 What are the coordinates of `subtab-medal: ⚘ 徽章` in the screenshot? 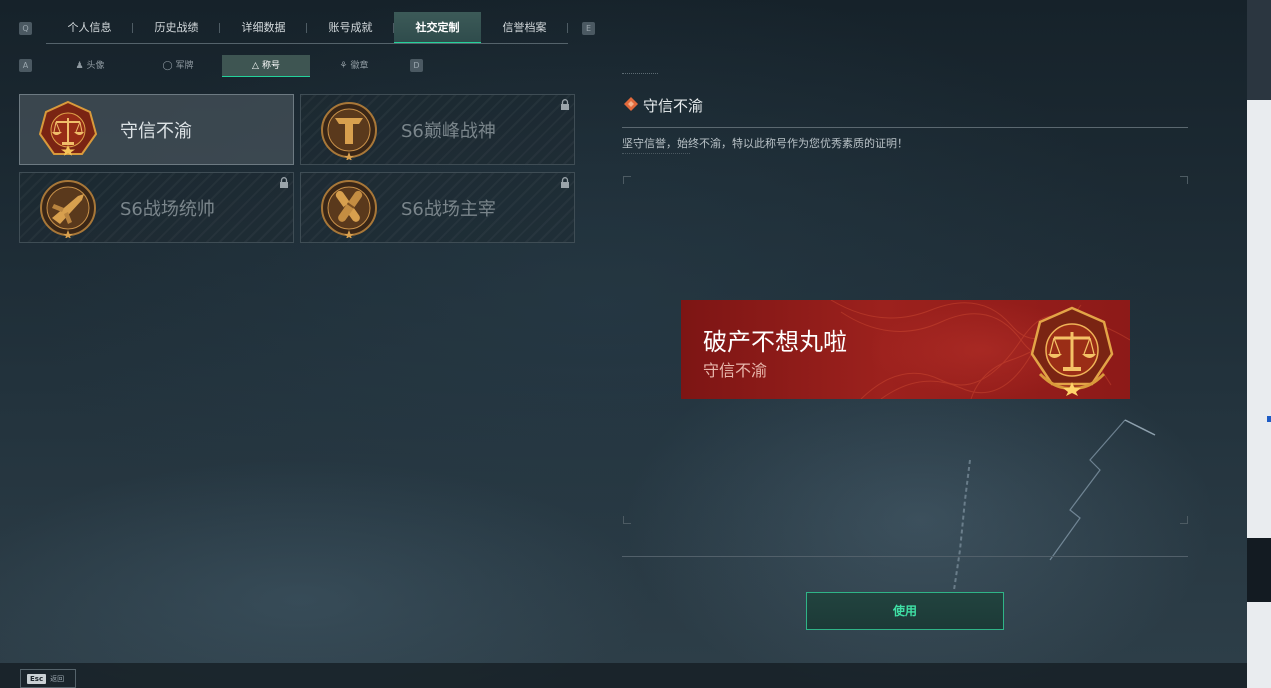 It's located at (354, 66).